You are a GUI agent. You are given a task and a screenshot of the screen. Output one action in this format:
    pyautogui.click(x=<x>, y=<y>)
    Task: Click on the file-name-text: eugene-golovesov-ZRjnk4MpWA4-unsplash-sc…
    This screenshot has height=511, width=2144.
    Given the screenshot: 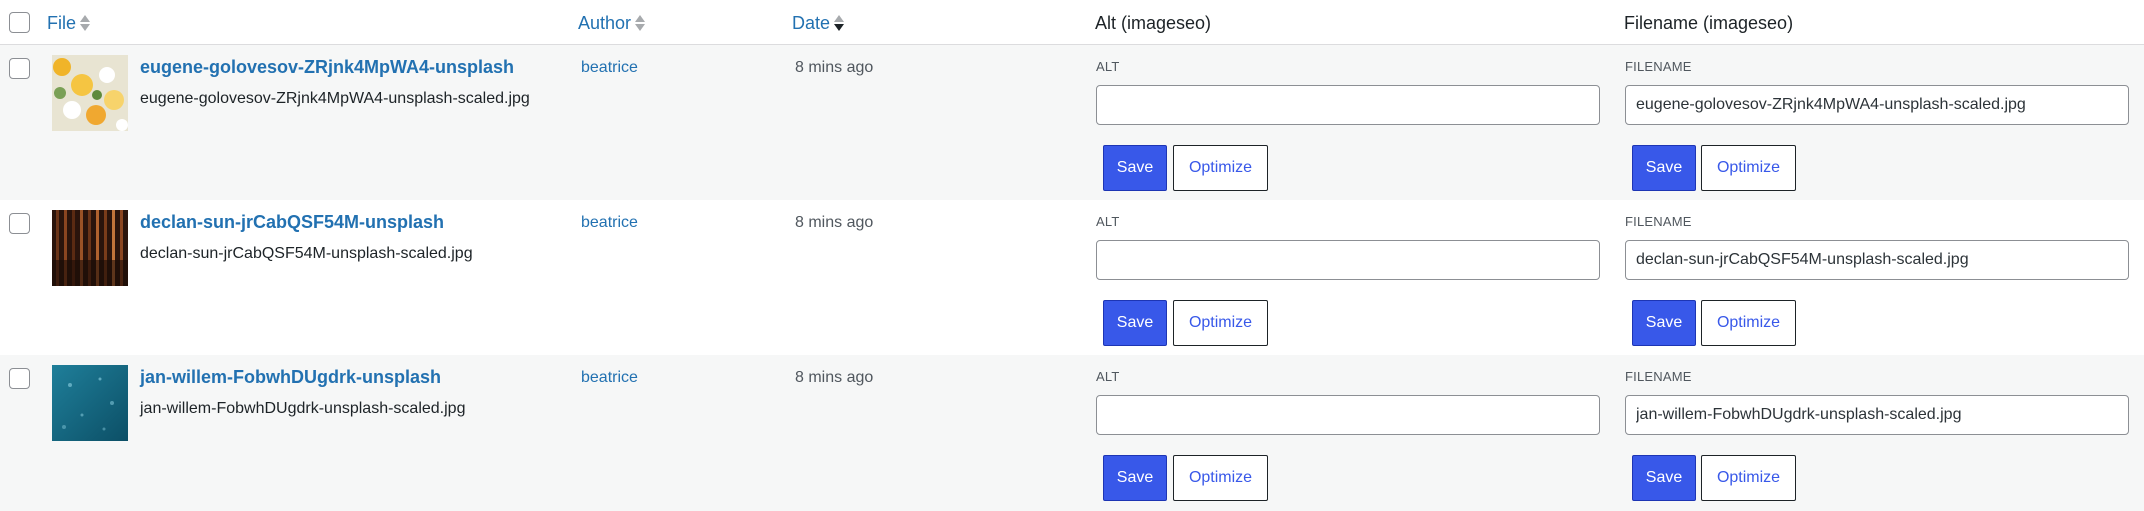 What is the action you would take?
    pyautogui.click(x=335, y=98)
    